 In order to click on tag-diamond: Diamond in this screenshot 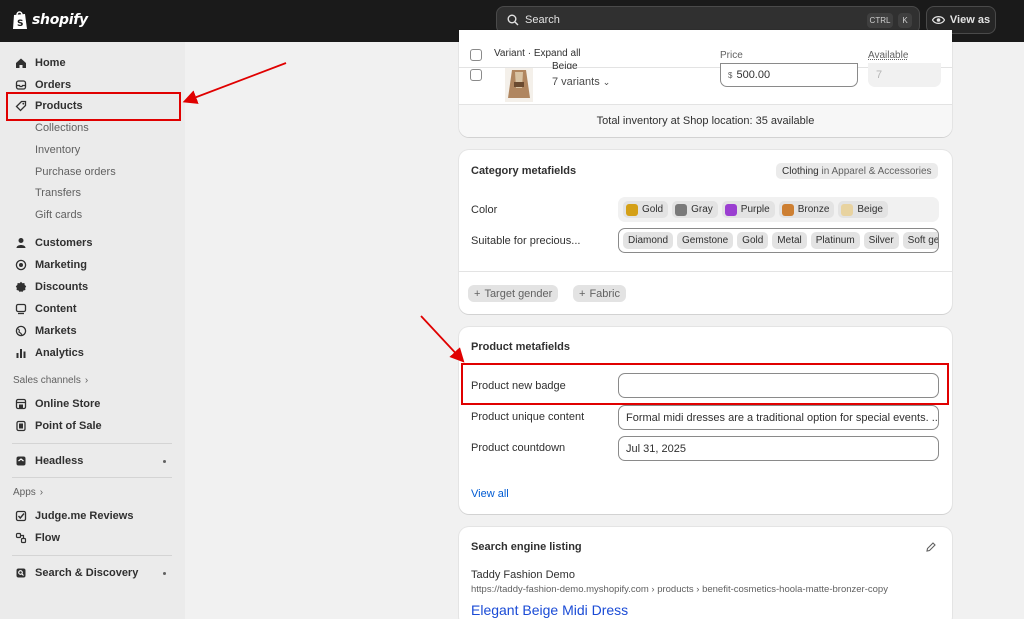, I will do `click(648, 240)`.